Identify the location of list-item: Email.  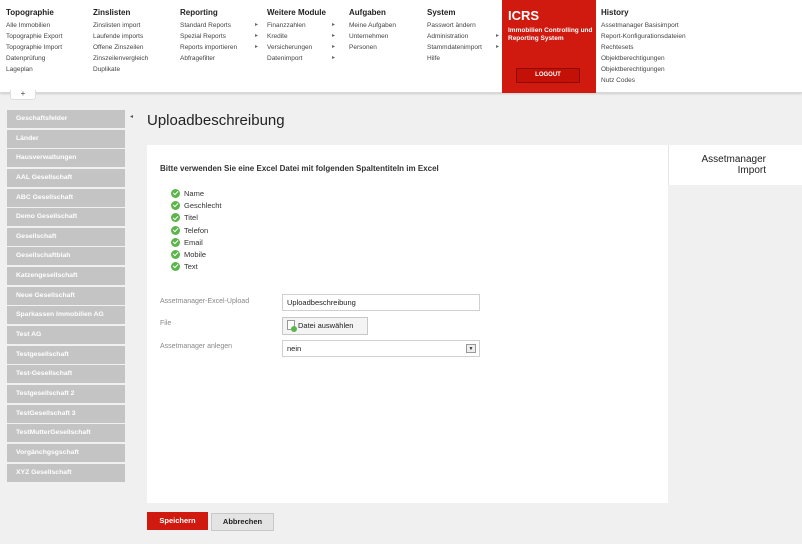
(196, 243).